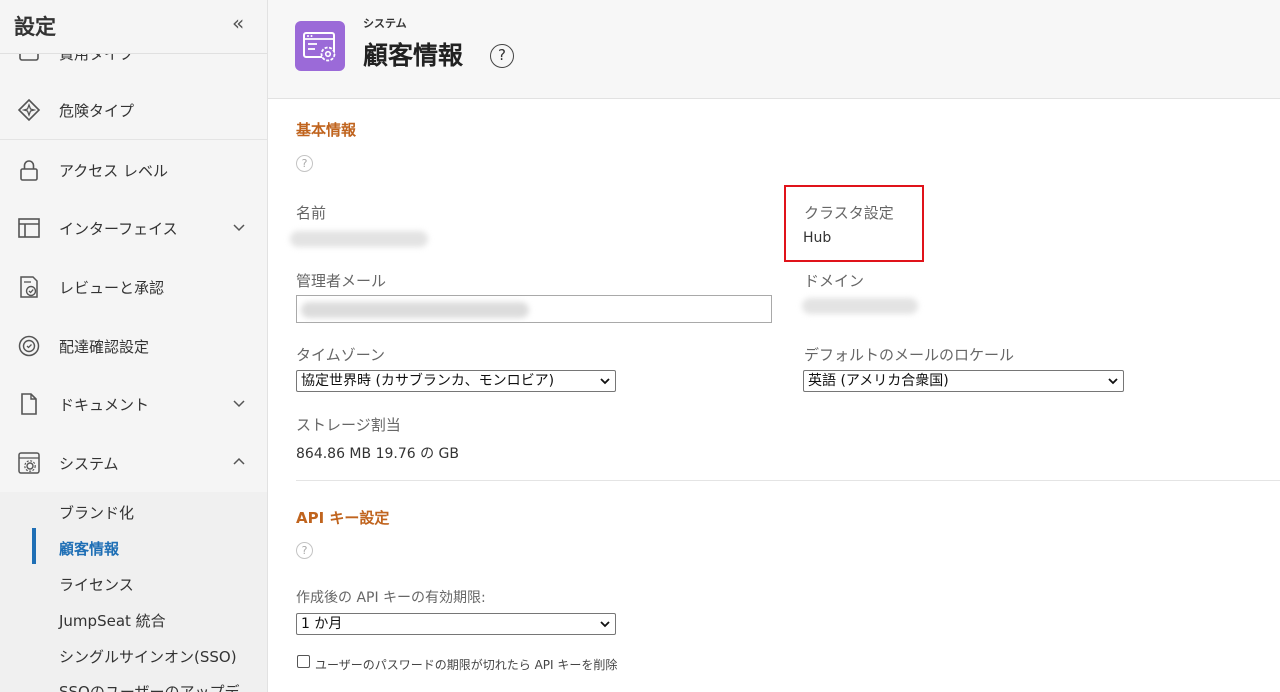  I want to click on layout-icon, so click(29, 228).